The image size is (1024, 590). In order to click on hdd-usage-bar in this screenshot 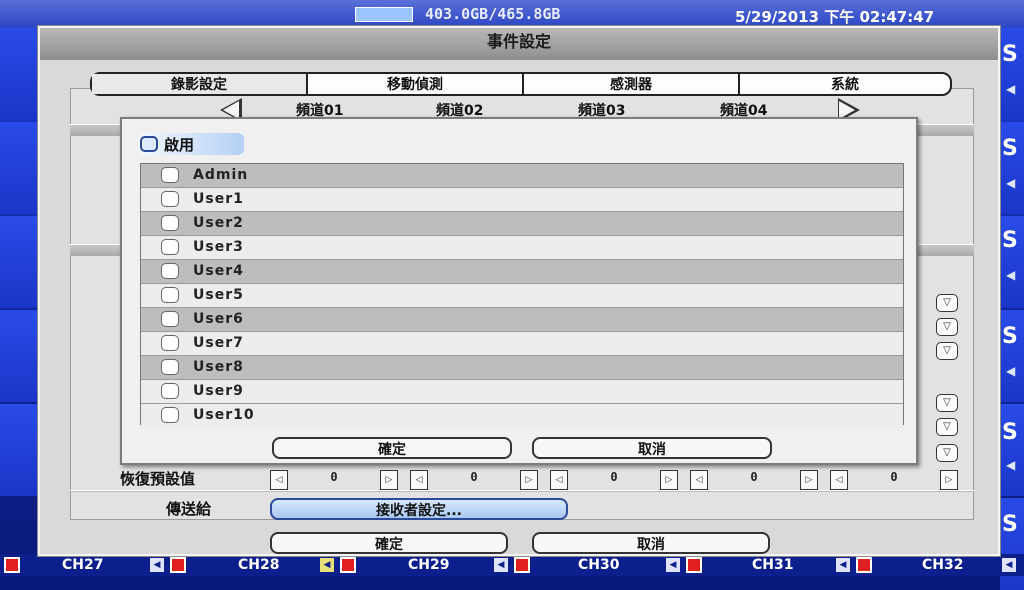, I will do `click(384, 14)`.